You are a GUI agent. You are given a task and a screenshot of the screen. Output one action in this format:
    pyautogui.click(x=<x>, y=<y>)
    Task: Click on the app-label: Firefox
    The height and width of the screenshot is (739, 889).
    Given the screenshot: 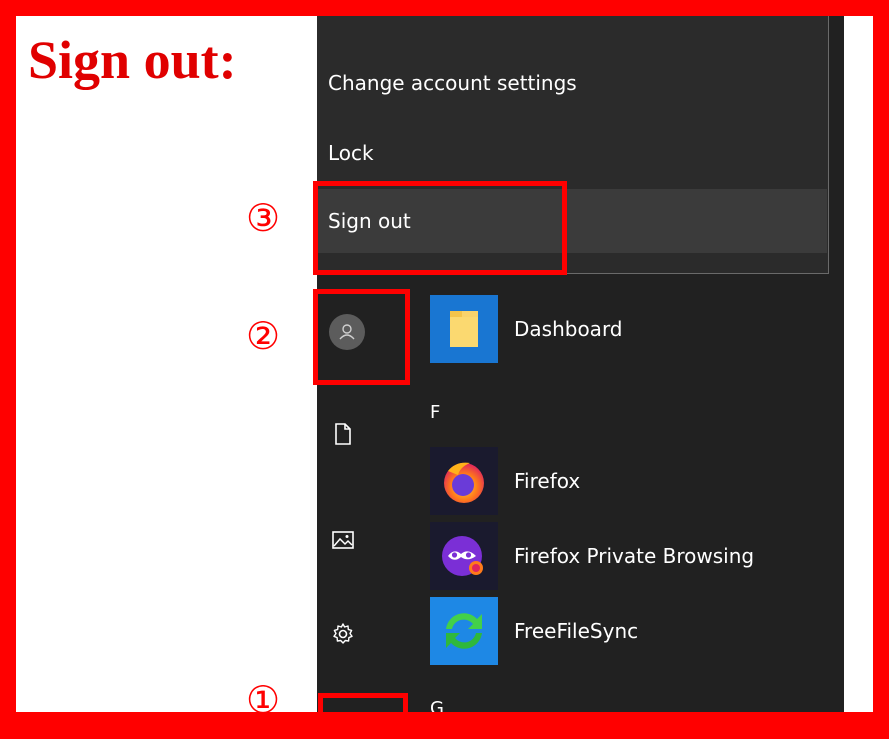 What is the action you would take?
    pyautogui.click(x=547, y=481)
    